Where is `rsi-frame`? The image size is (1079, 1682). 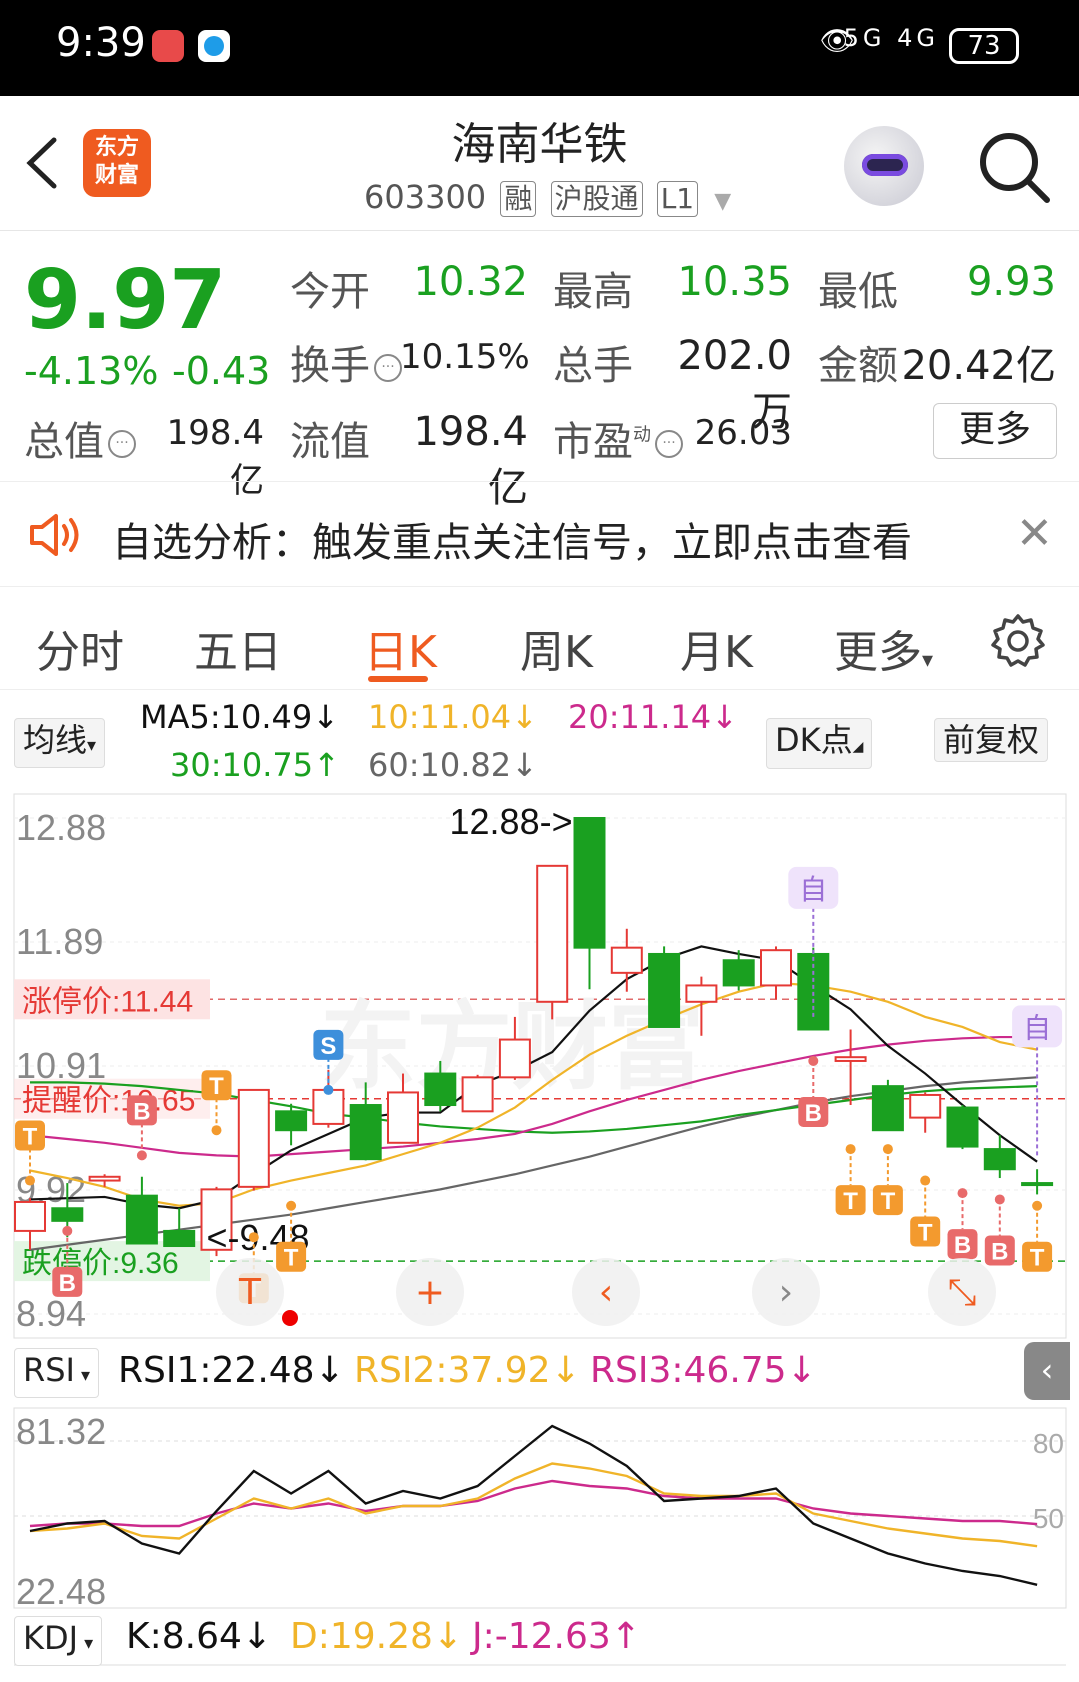 rsi-frame is located at coordinates (540, 1508).